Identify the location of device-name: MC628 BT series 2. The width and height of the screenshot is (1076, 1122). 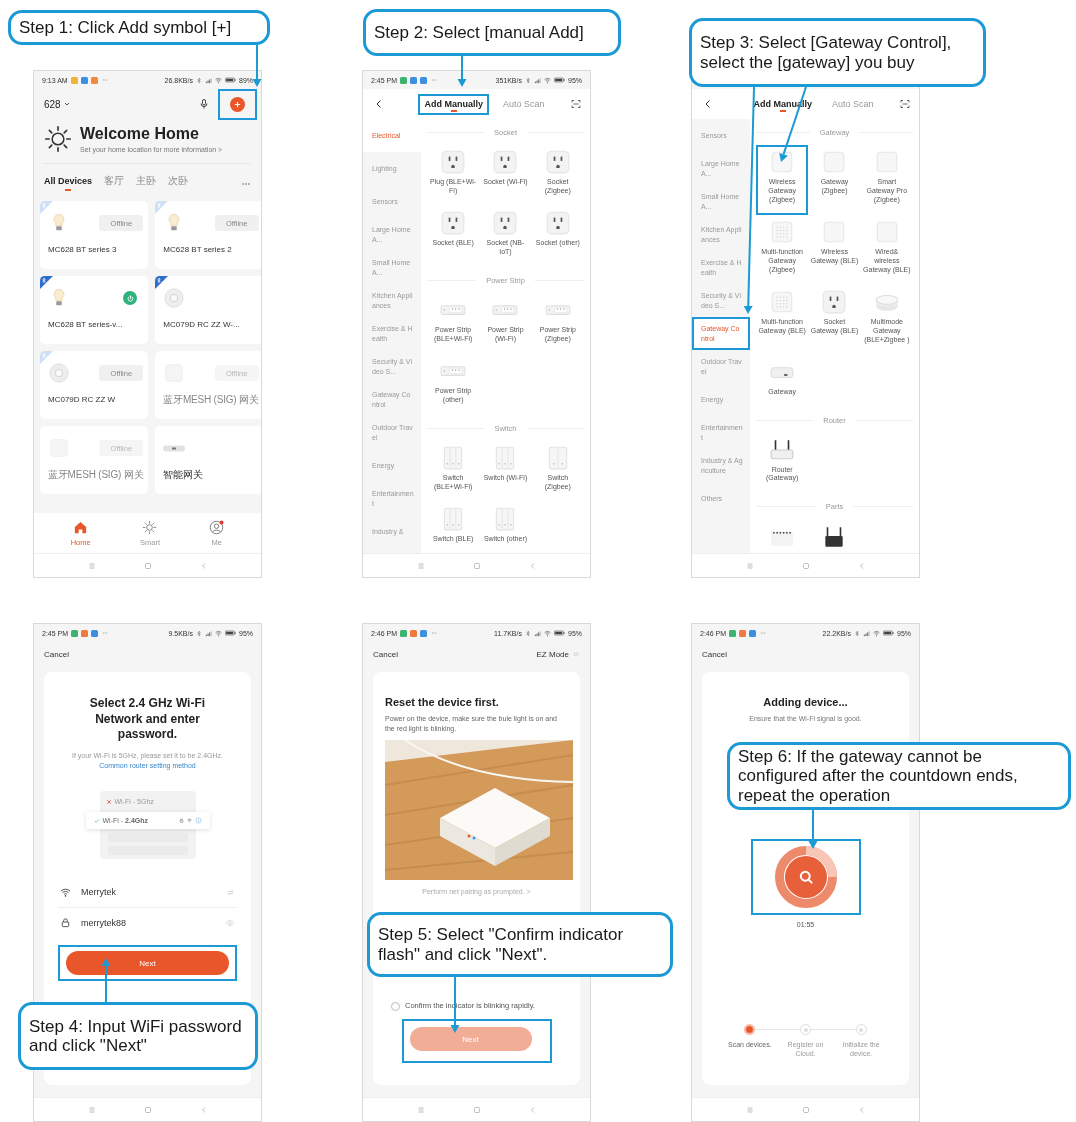
(198, 249).